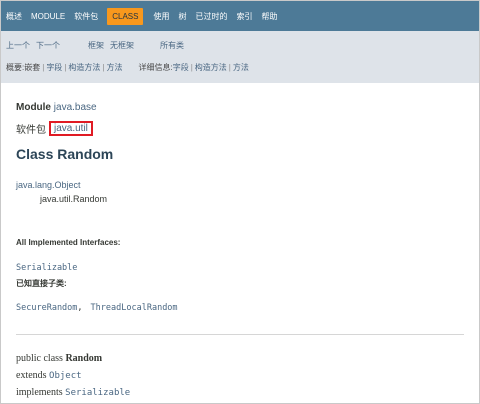  What do you see at coordinates (122, 45) in the screenshot?
I see `no-frames-link: 无框架` at bounding box center [122, 45].